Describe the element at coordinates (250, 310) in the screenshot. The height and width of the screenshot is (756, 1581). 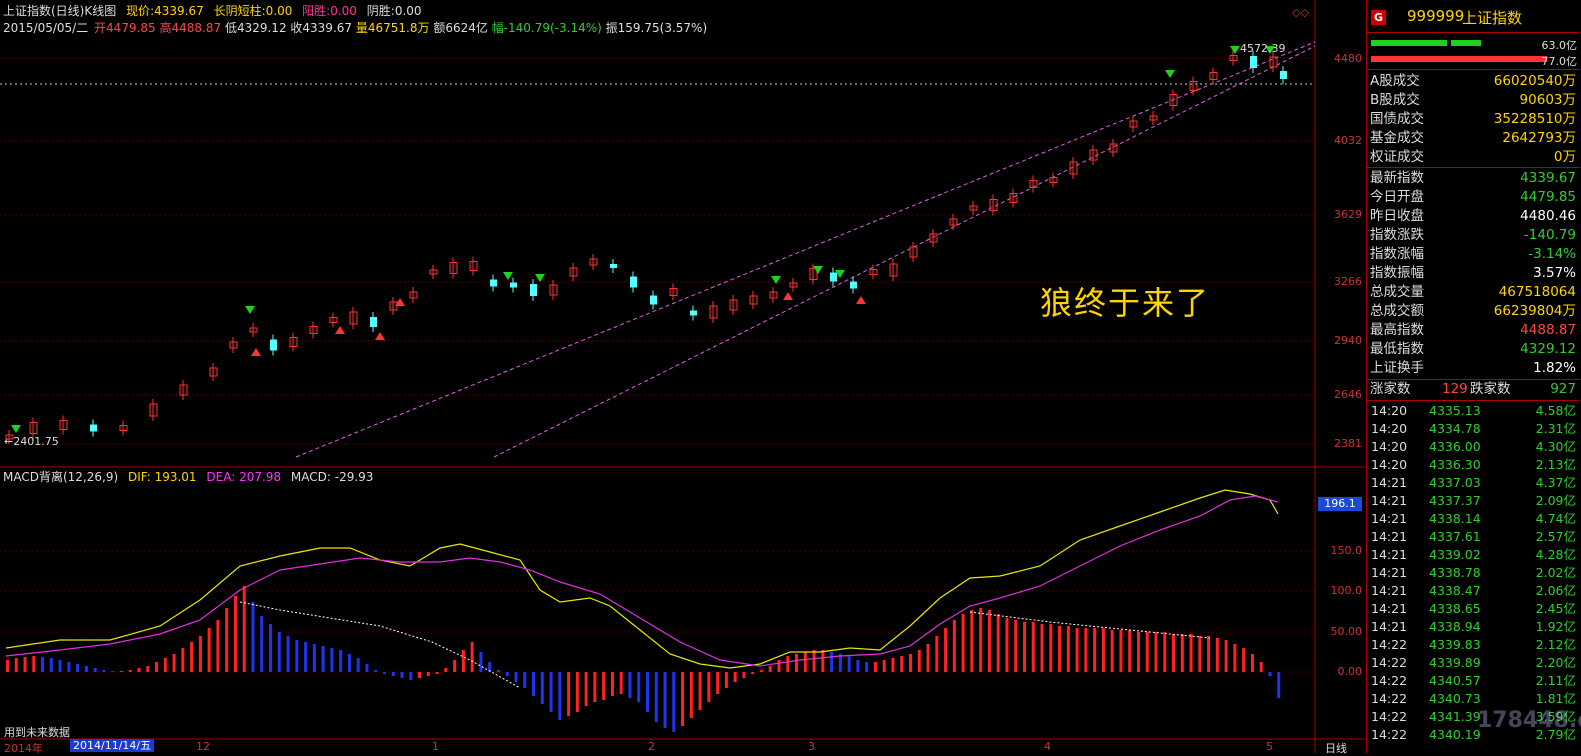
I see `sell-arrow-icon` at that location.